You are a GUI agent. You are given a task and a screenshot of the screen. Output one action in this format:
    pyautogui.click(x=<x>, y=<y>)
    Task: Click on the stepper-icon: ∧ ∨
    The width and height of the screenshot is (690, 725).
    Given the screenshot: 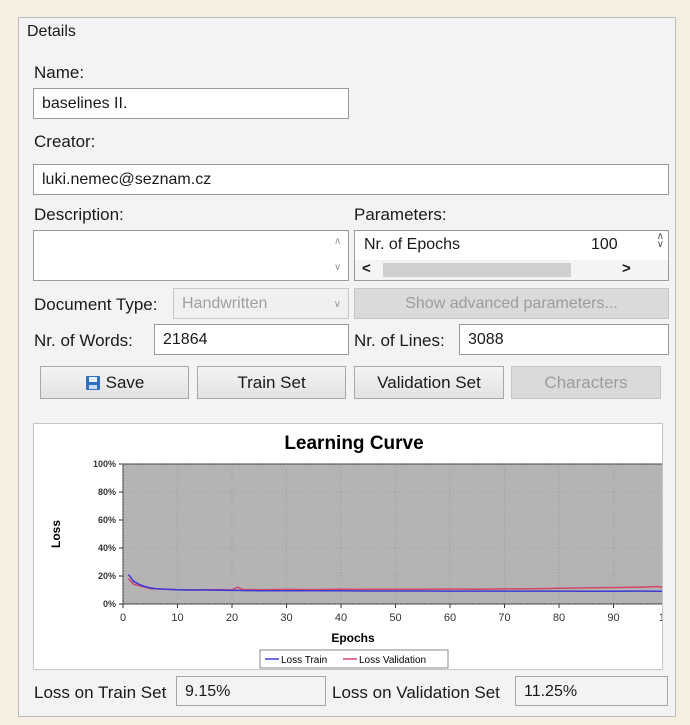 What is the action you would take?
    pyautogui.click(x=660, y=241)
    